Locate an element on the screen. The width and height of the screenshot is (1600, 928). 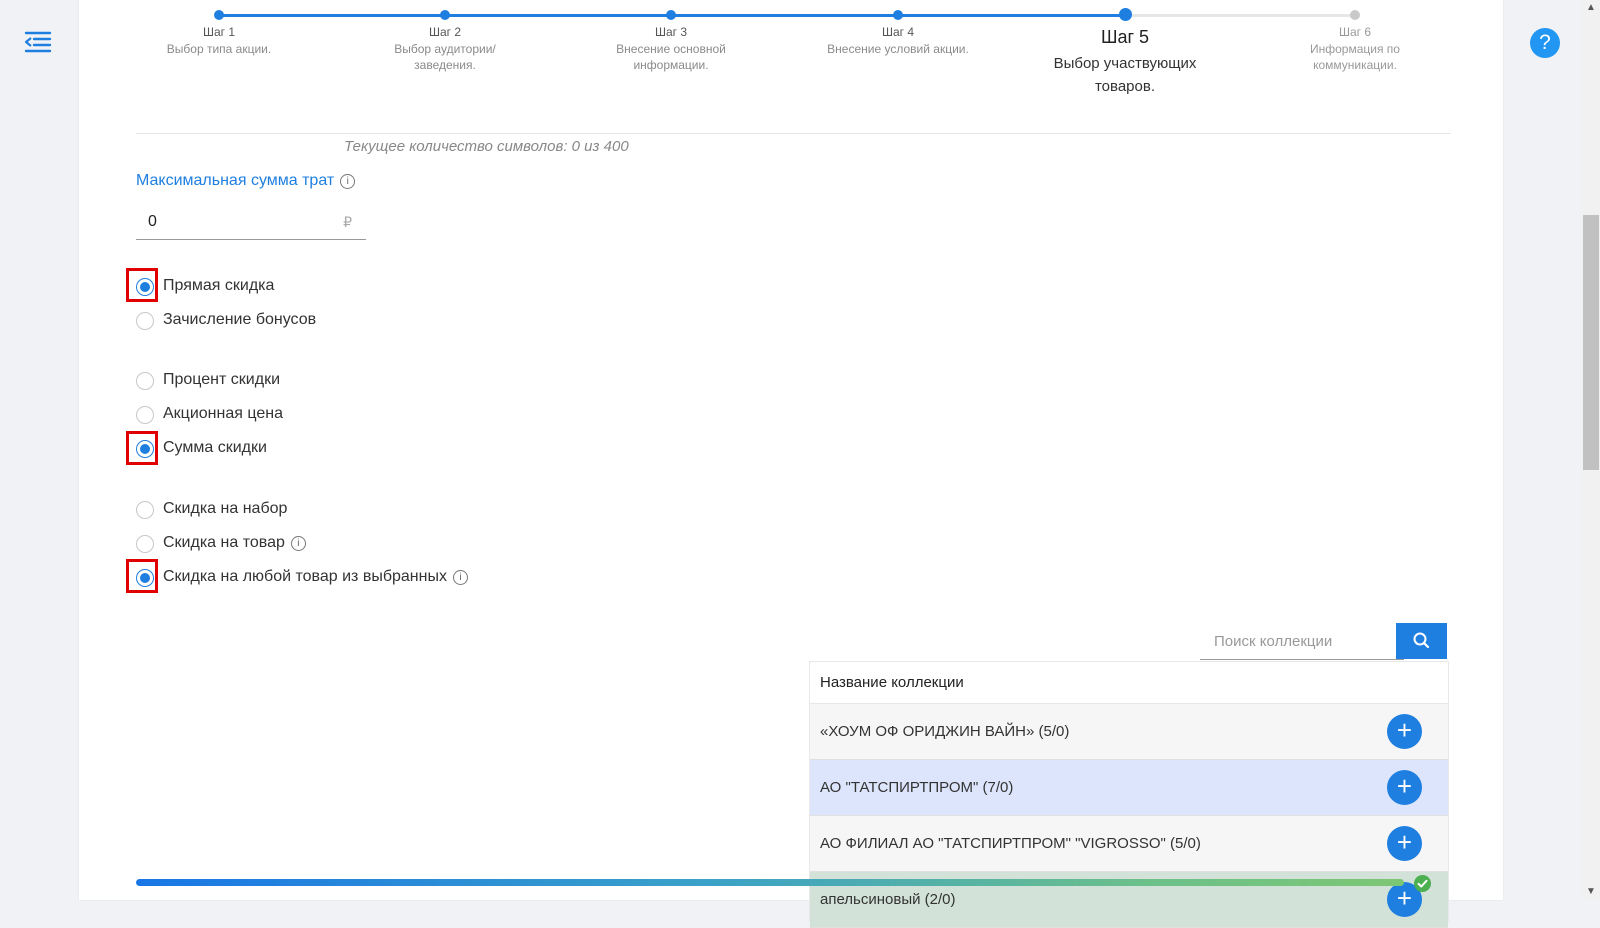
char-counter: Текущее количество символов: 0 из 400 is located at coordinates (486, 146).